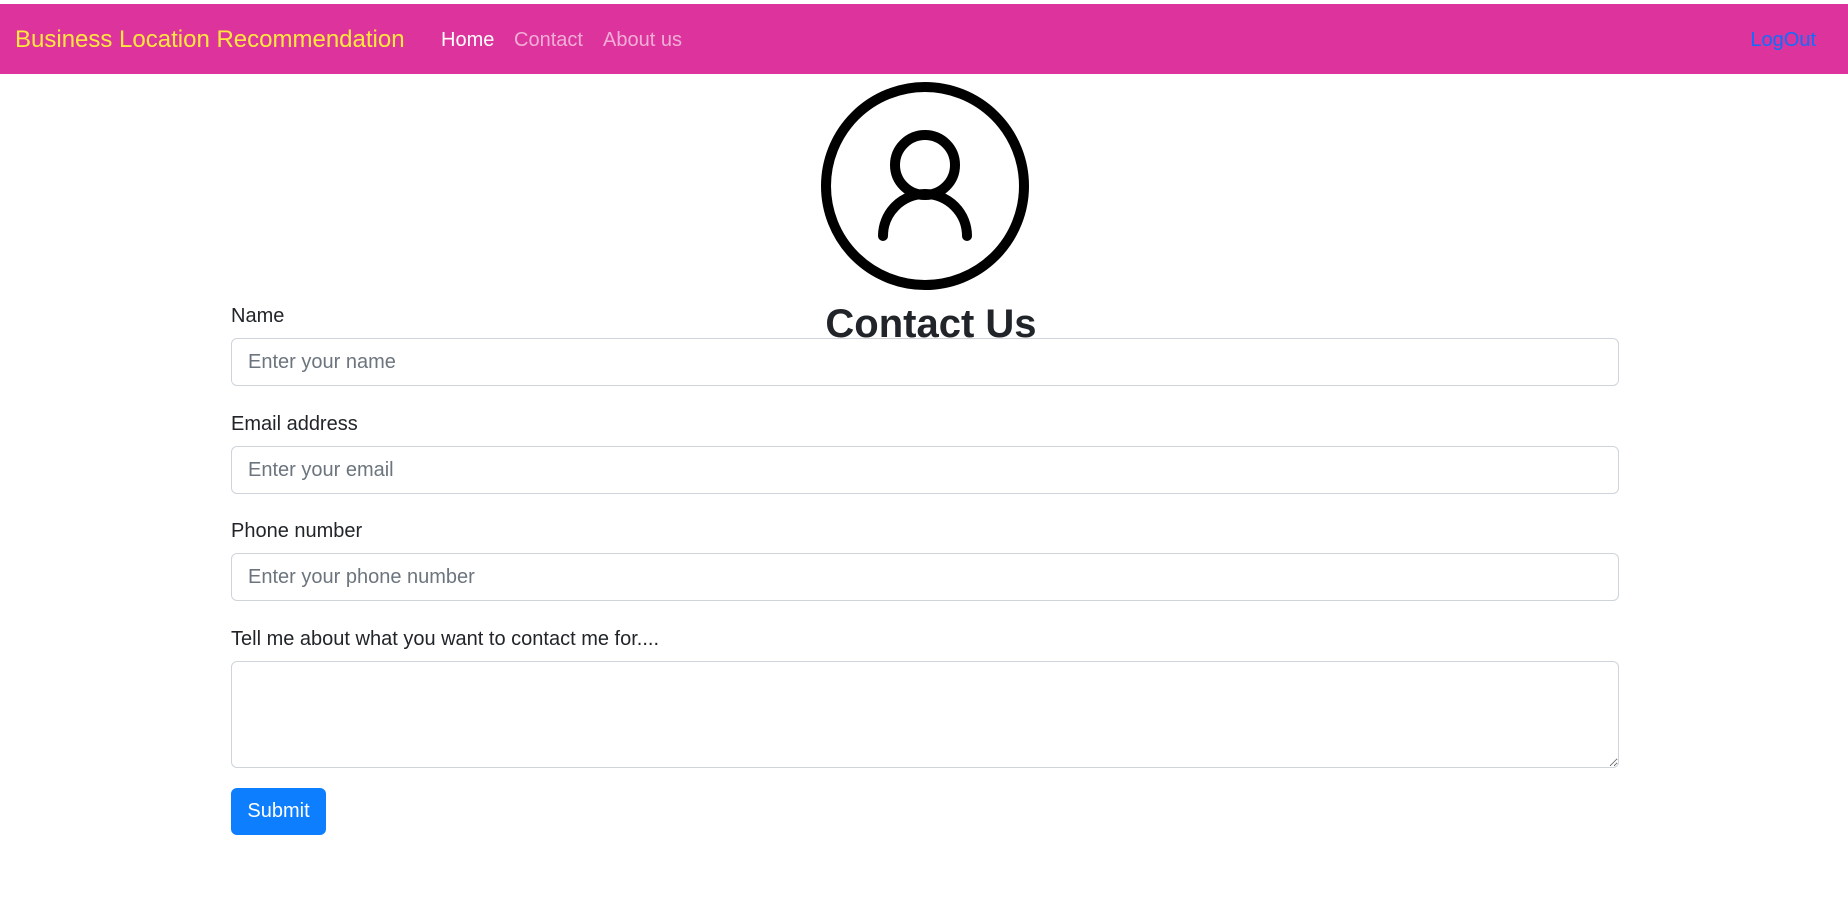  What do you see at coordinates (210, 40) in the screenshot?
I see `brand-link: Business Location Recommendation` at bounding box center [210, 40].